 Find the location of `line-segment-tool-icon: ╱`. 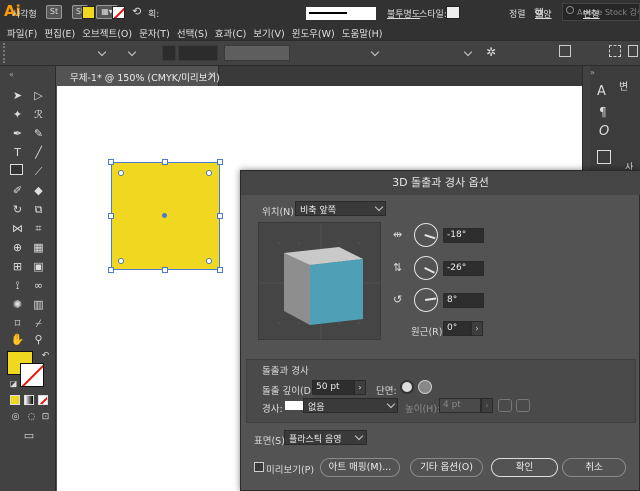

line-segment-tool-icon: ╱ is located at coordinates (38, 152).